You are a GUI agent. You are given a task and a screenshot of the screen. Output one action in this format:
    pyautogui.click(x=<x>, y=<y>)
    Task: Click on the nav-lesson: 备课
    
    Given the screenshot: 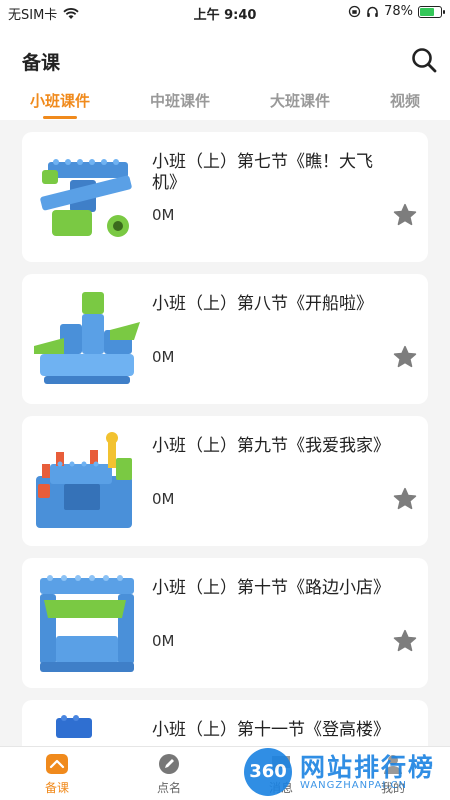 What is the action you would take?
    pyautogui.click(x=57, y=774)
    